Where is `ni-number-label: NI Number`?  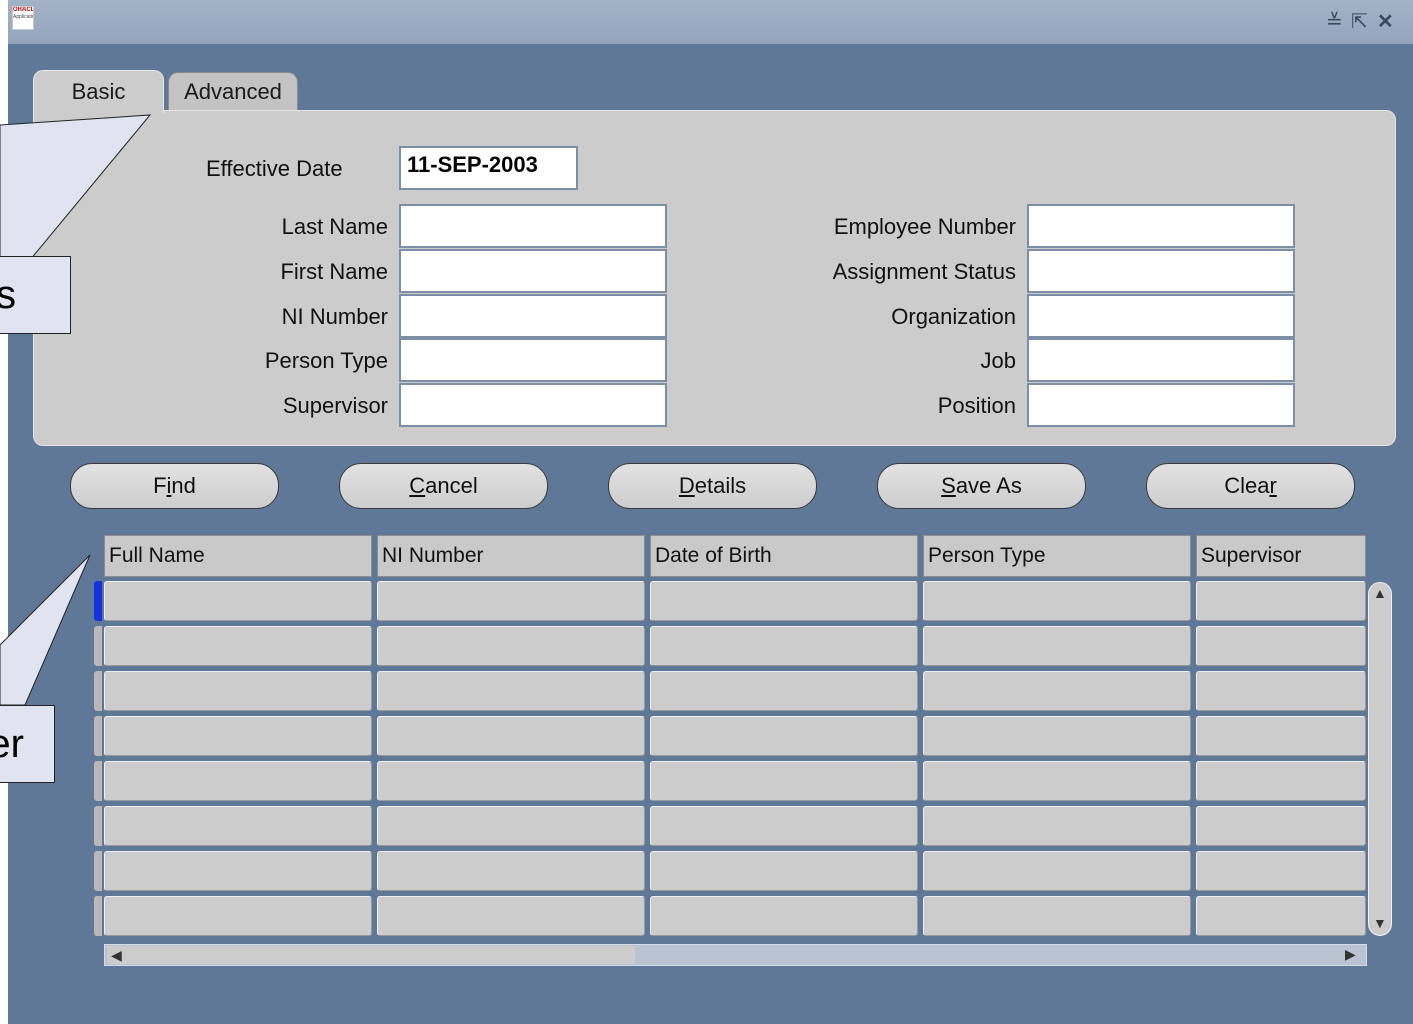 ni-number-label: NI Number is located at coordinates (334, 316).